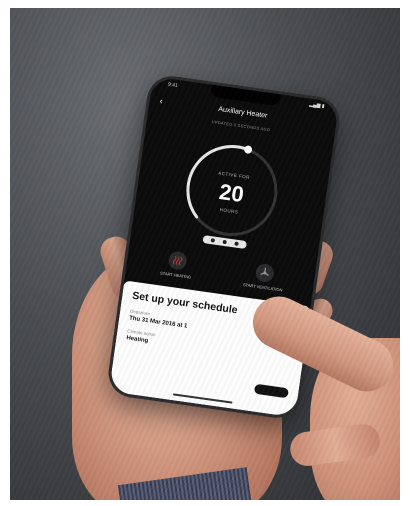 The height and width of the screenshot is (506, 410). I want to click on start-heating-button: START HEATING, so click(177, 265).